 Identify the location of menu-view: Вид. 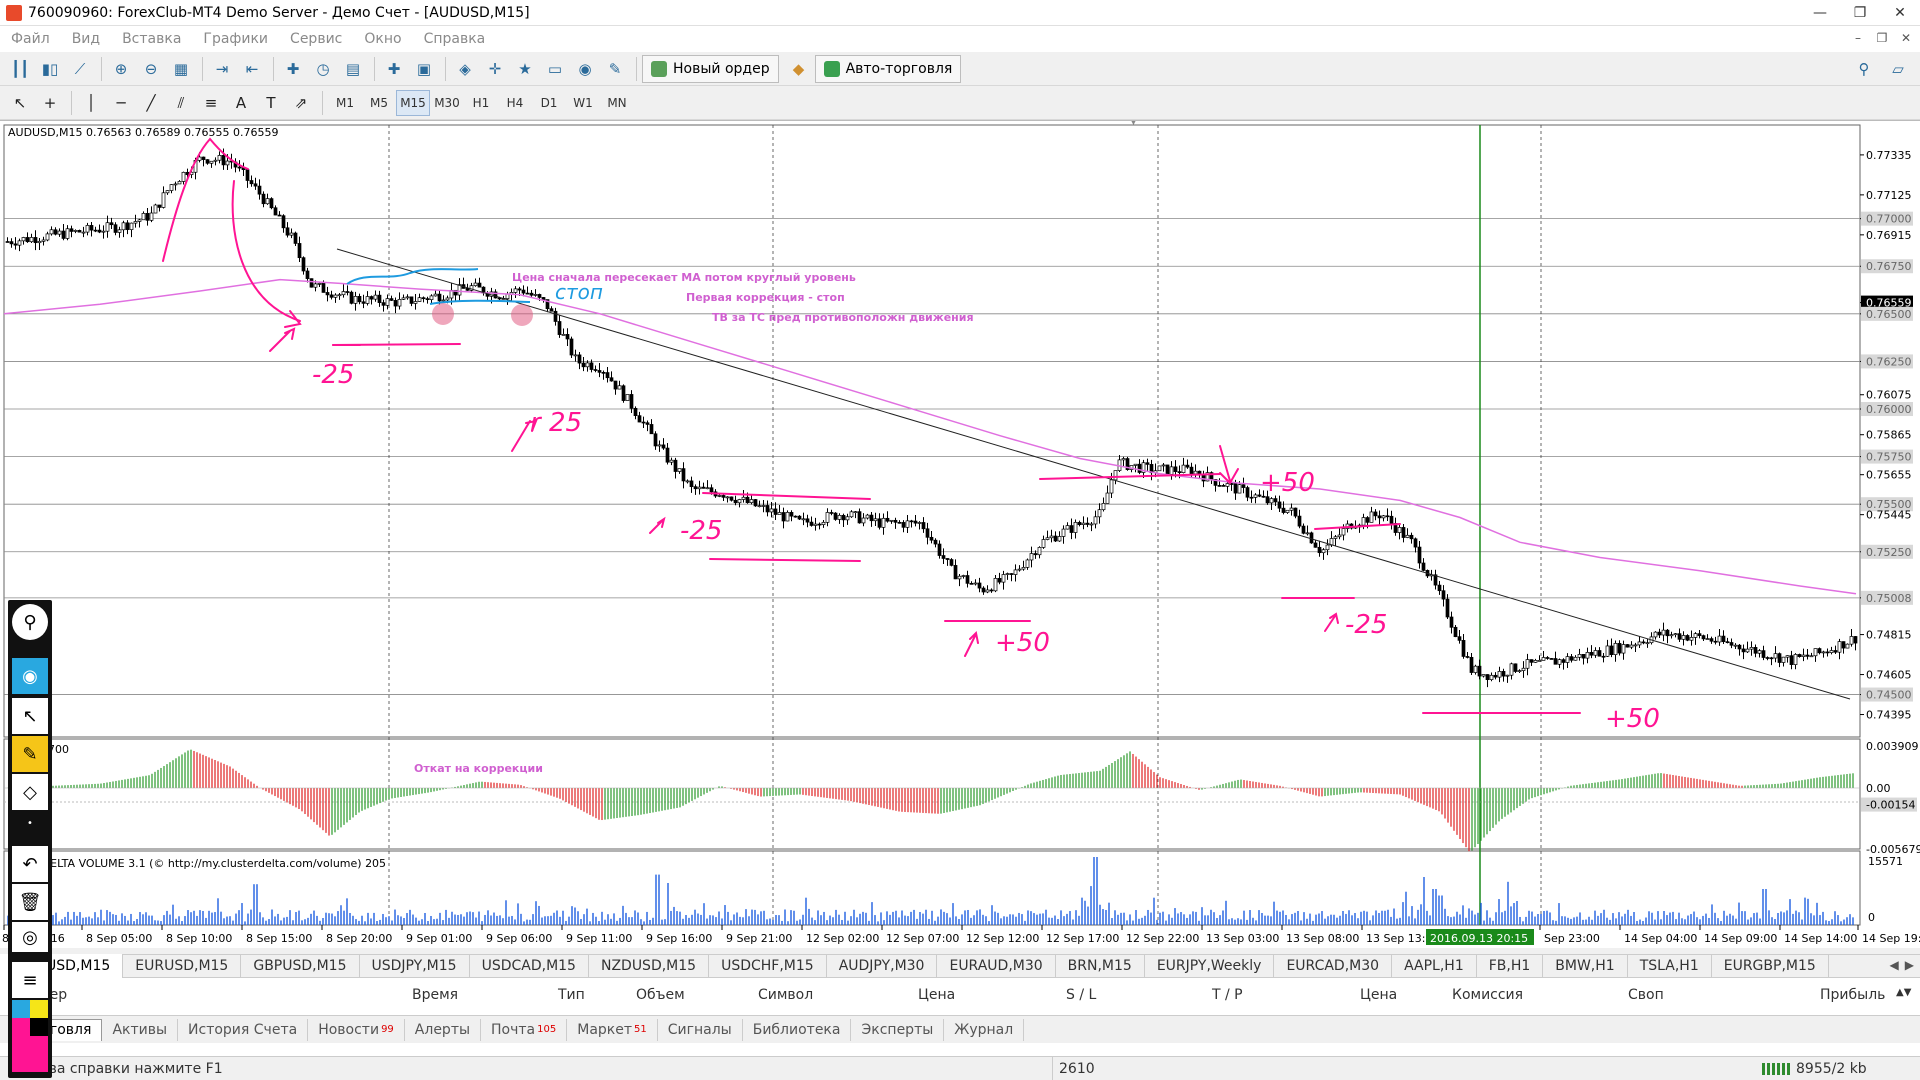
(86, 39).